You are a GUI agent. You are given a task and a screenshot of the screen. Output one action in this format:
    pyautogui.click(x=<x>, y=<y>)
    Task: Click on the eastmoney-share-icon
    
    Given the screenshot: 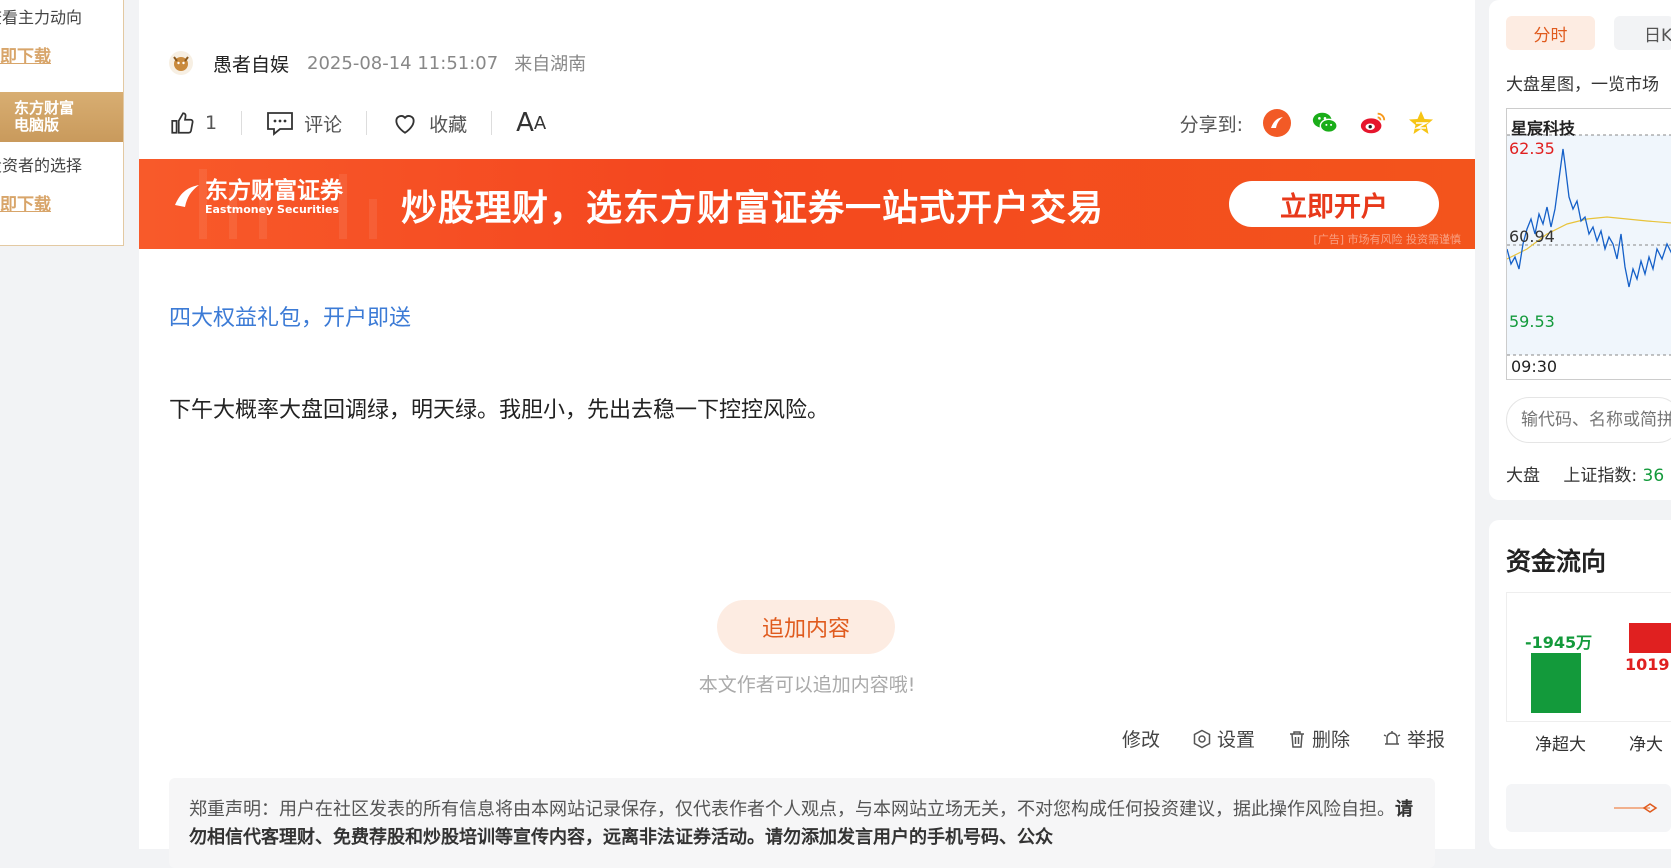 What is the action you would take?
    pyautogui.click(x=1277, y=123)
    